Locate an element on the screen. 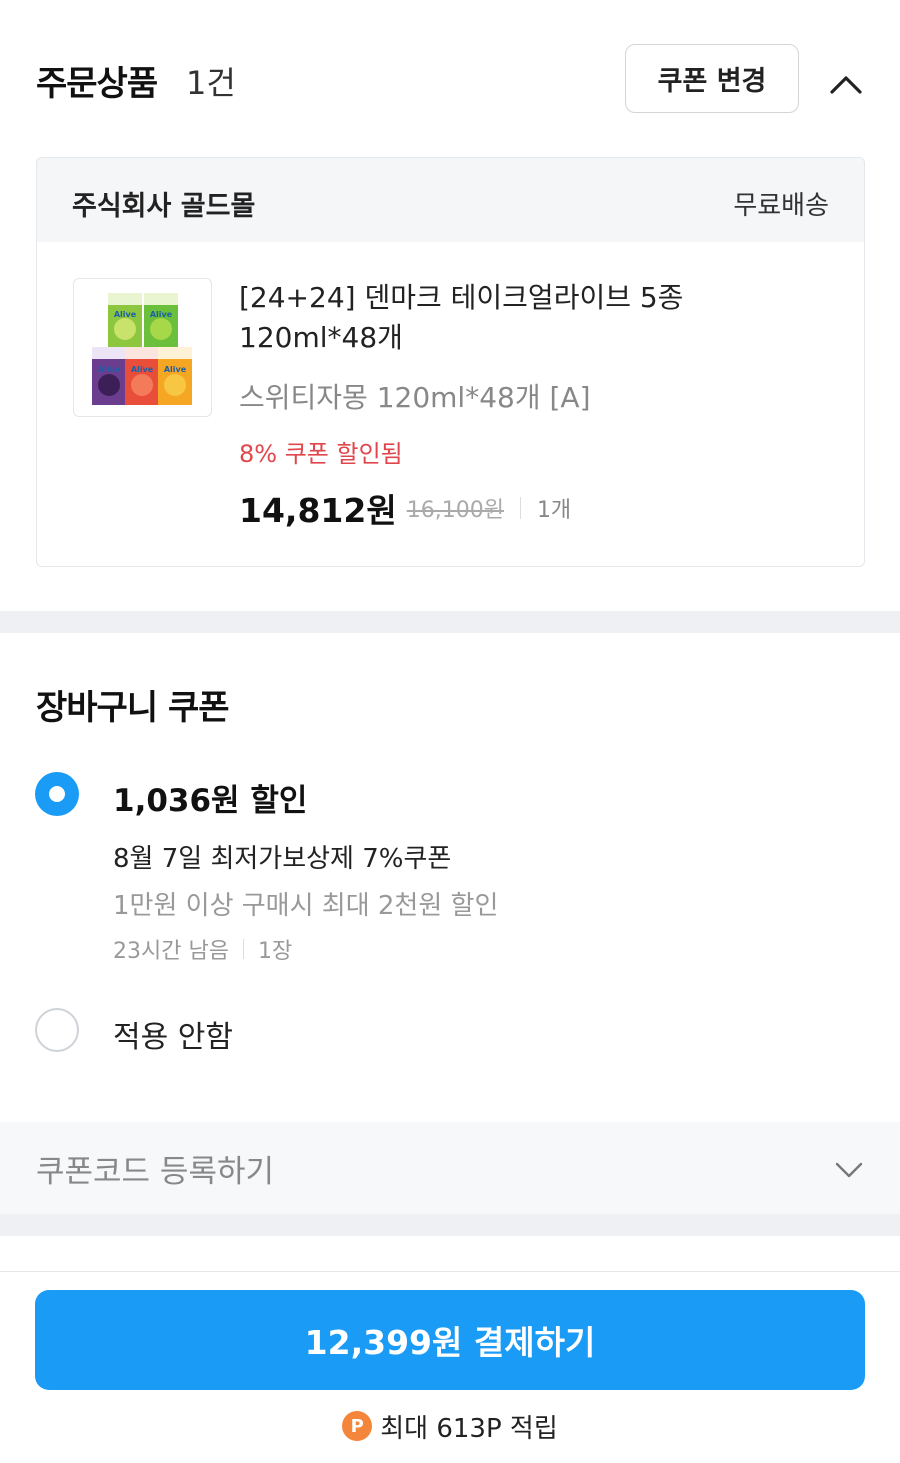 The width and height of the screenshot is (900, 1463). coupon-change-button: 쿠폰 변경 is located at coordinates (712, 78).